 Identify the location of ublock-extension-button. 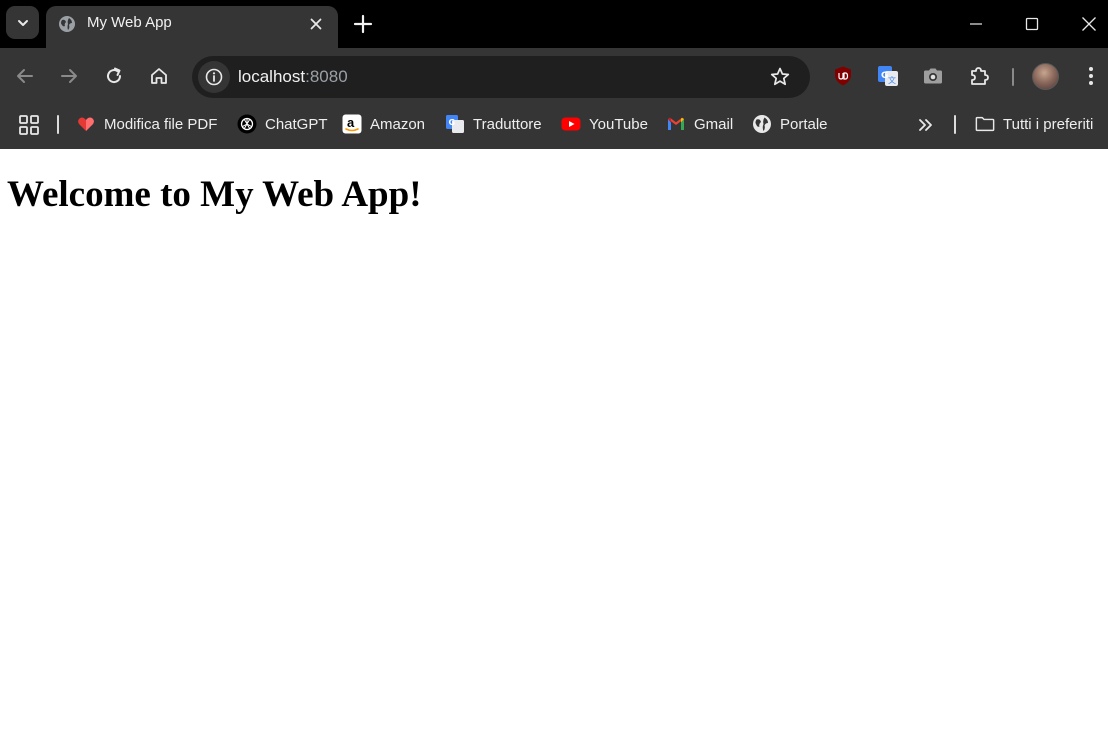
(843, 76).